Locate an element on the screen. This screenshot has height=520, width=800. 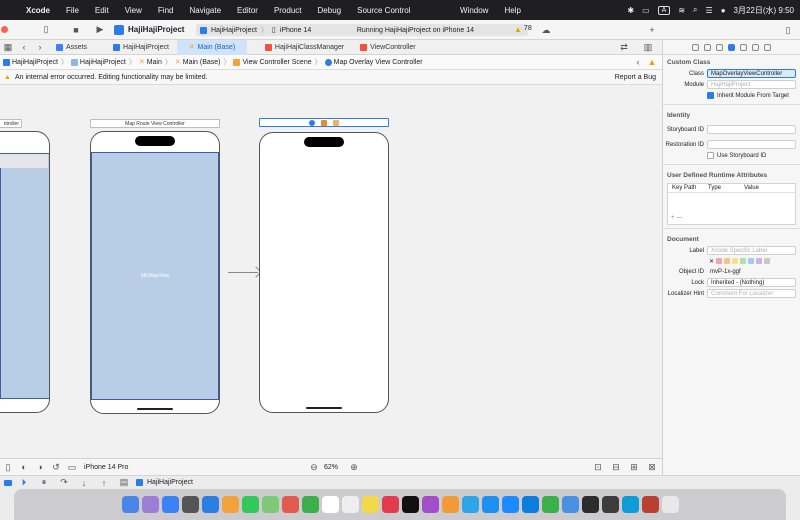
simulator-icon is located at coordinates (590, 504).